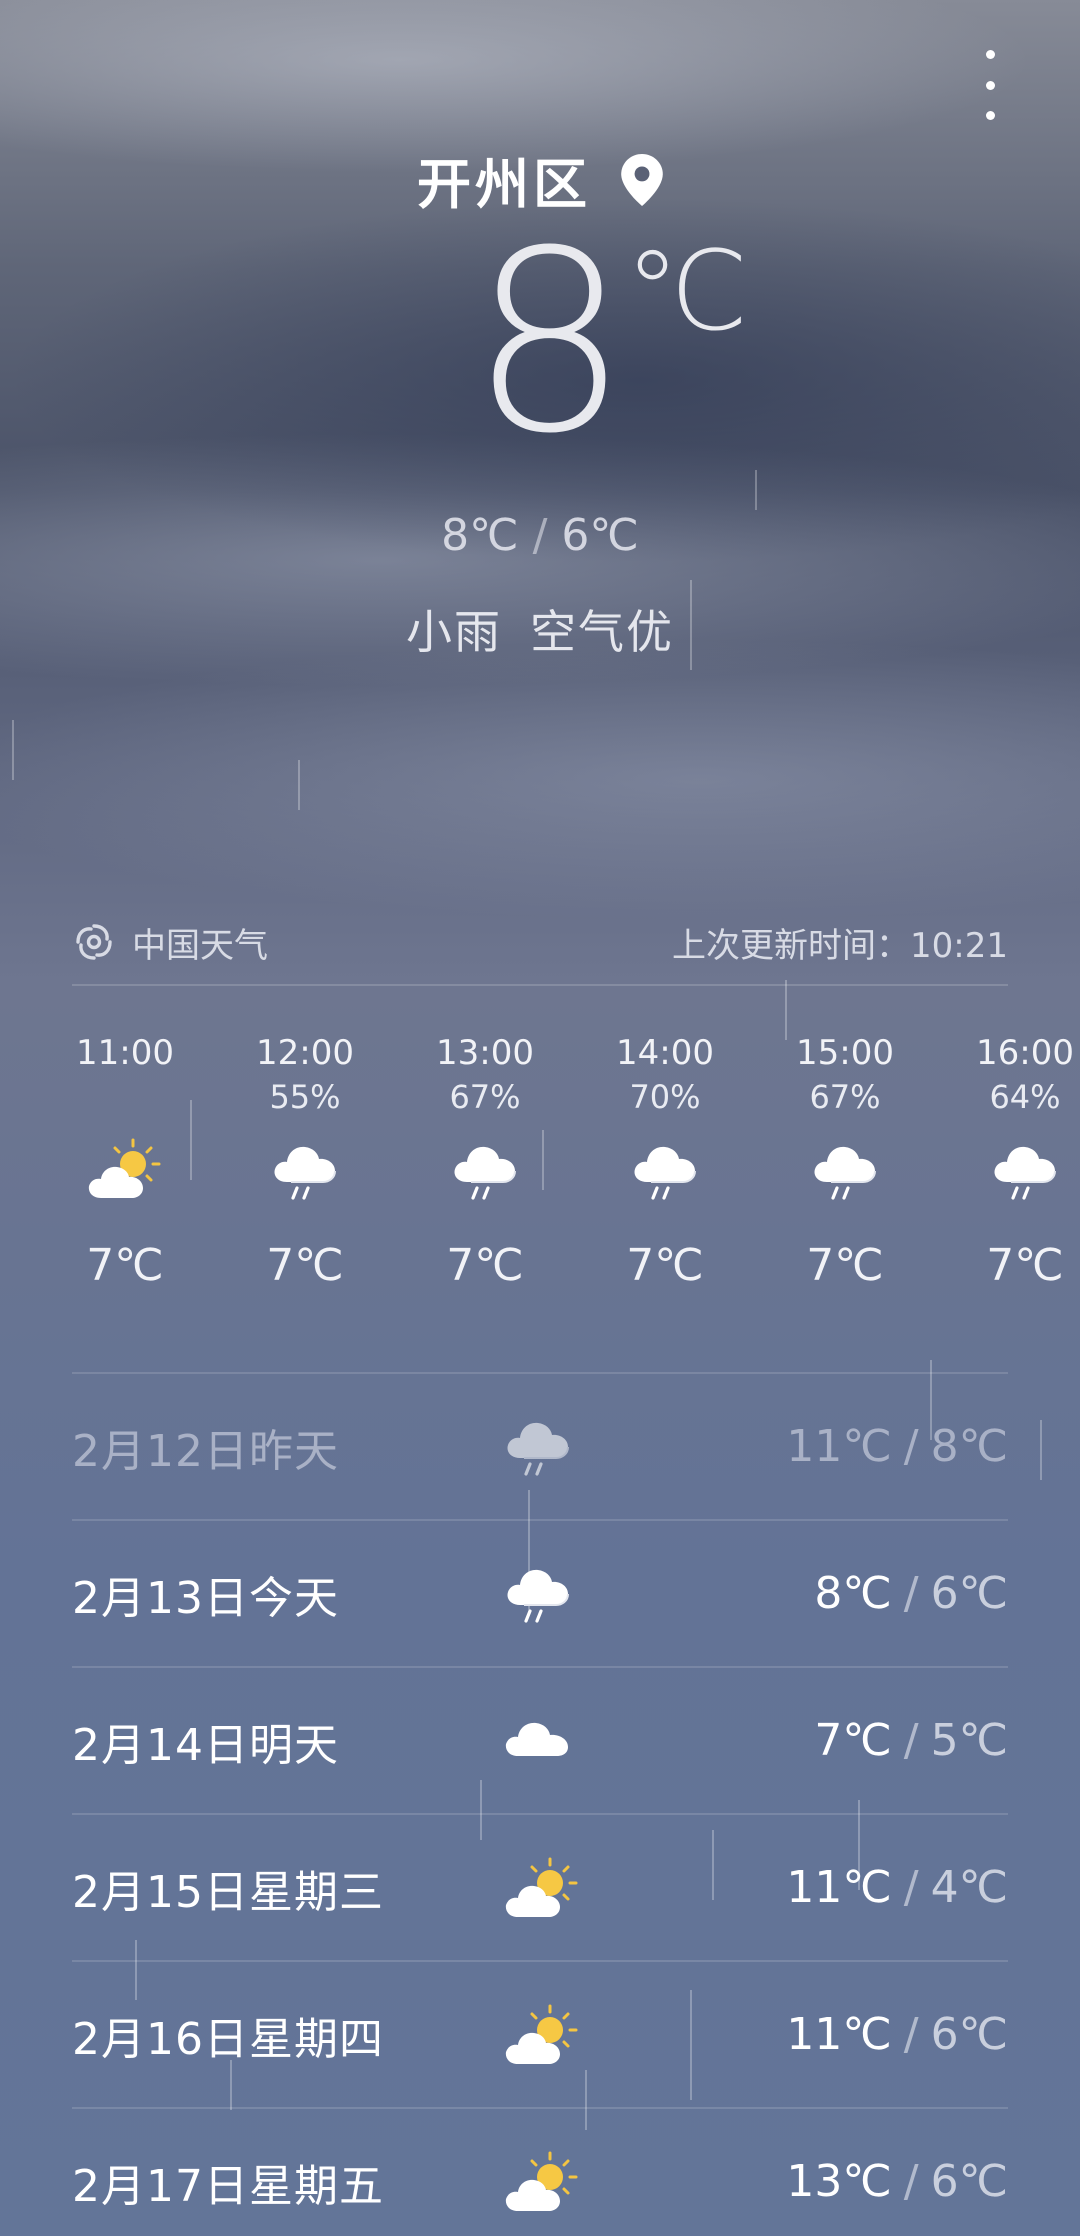 This screenshot has height=2236, width=1080. I want to click on china-weather-logo-icon, so click(94, 942).